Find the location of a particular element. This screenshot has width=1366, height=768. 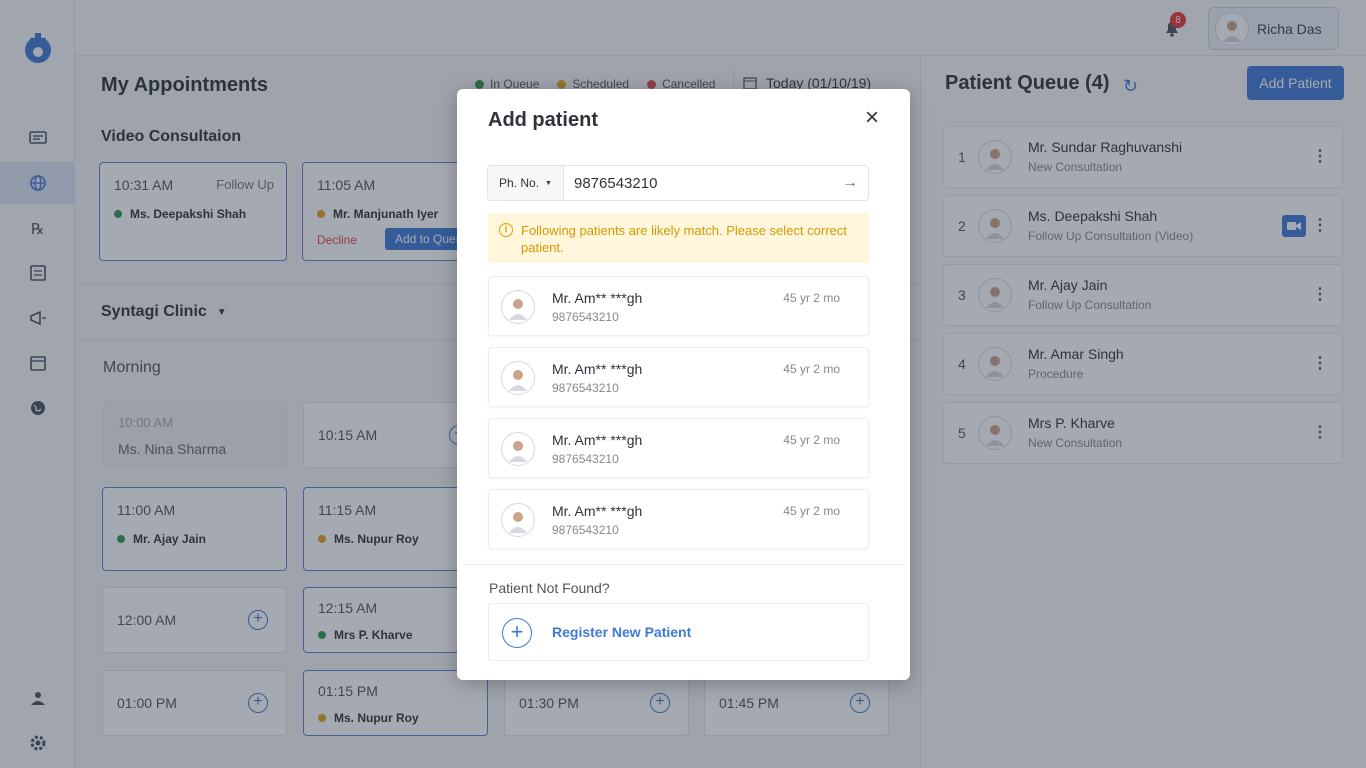

modal-title: Add patient is located at coordinates (543, 120).